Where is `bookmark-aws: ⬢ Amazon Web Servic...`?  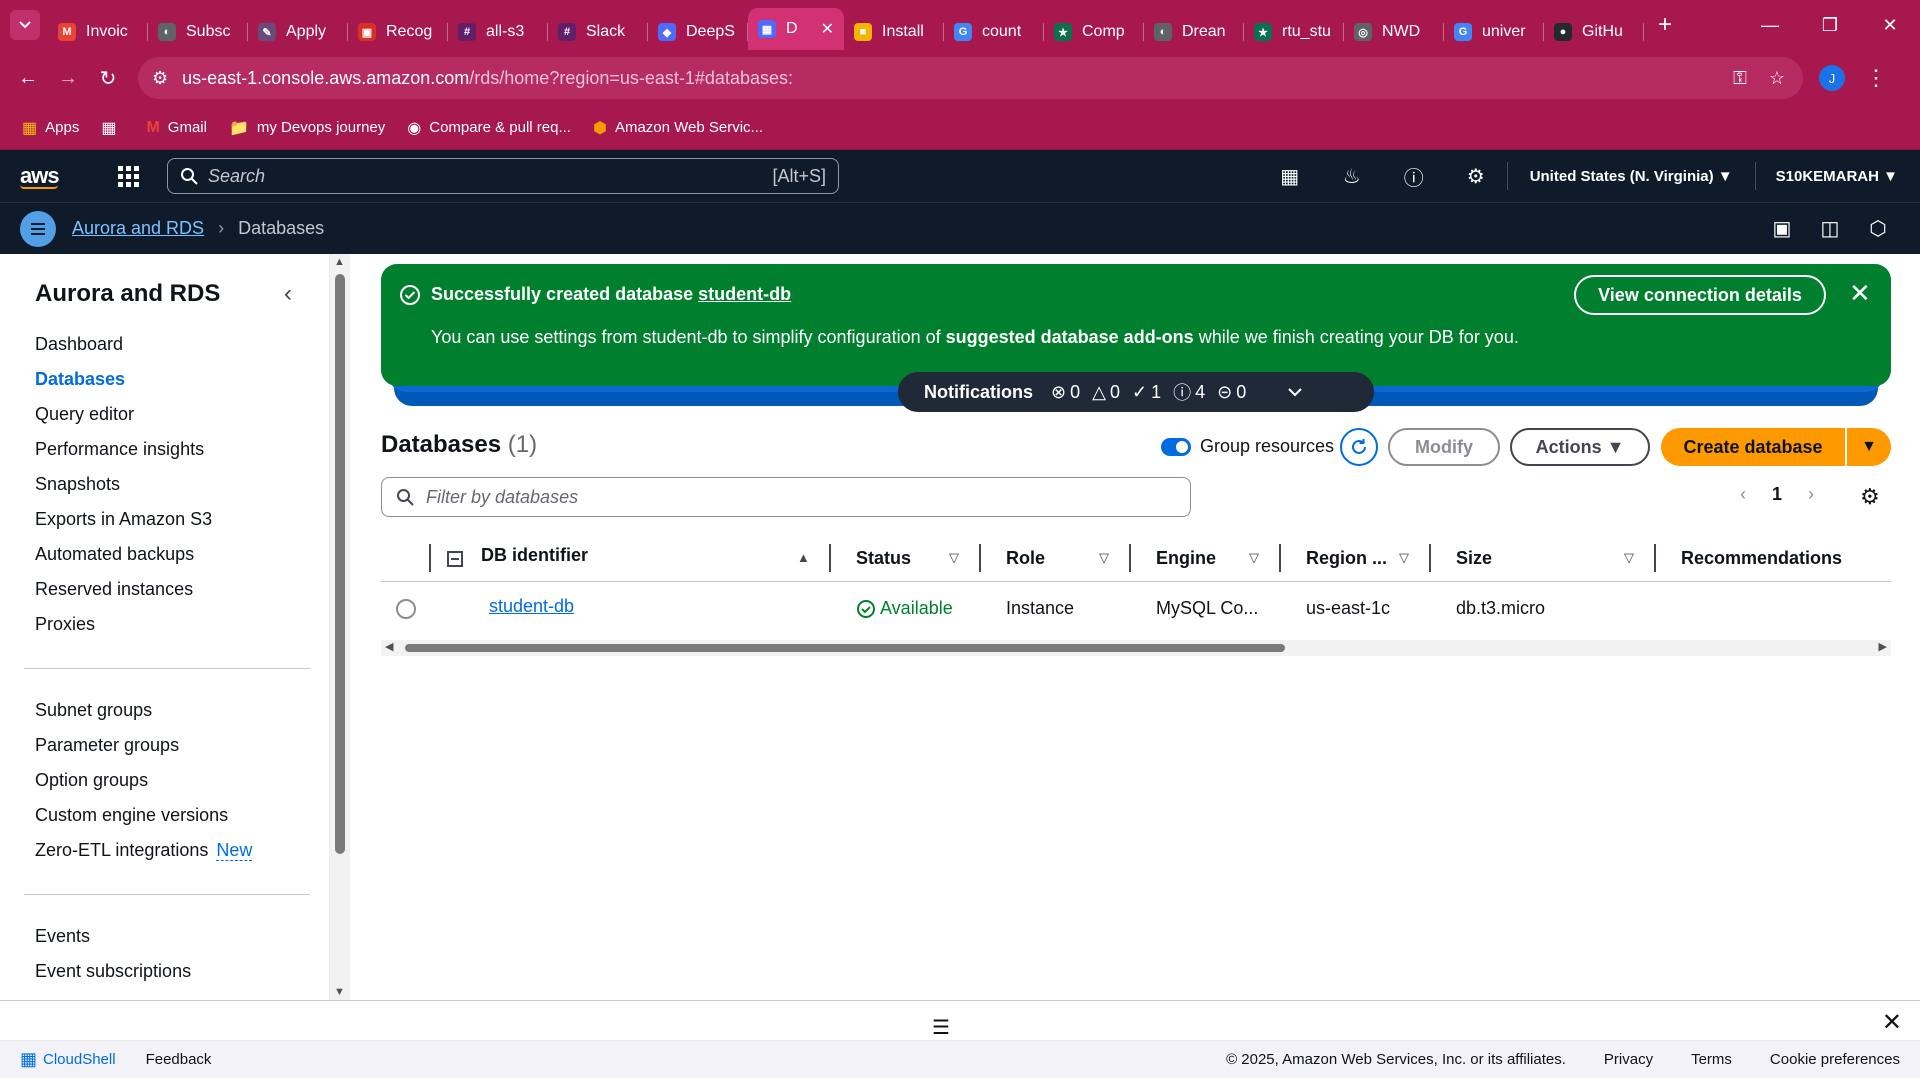 bookmark-aws: ⬢ Amazon Web Servic... is located at coordinates (678, 128).